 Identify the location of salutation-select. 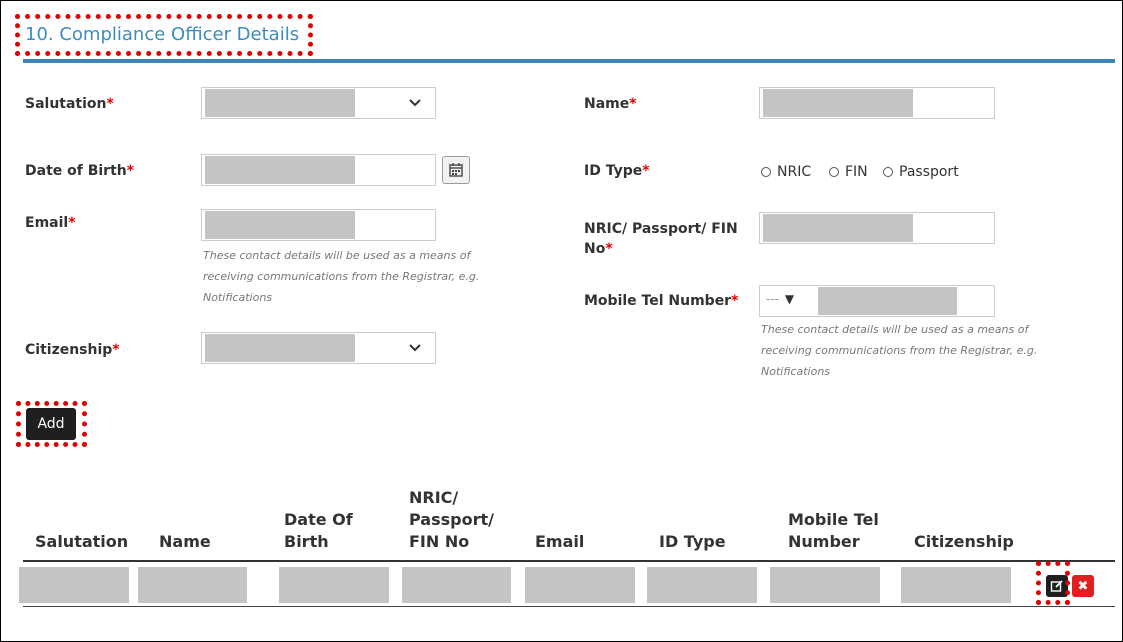
(318, 103).